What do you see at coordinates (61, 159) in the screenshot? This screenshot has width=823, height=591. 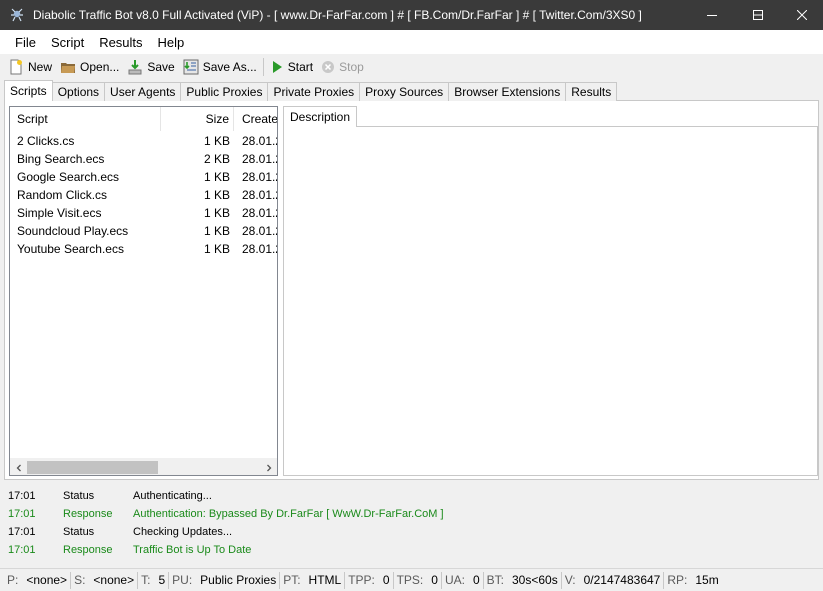 I see `script-name: Bing Search.ecs` at bounding box center [61, 159].